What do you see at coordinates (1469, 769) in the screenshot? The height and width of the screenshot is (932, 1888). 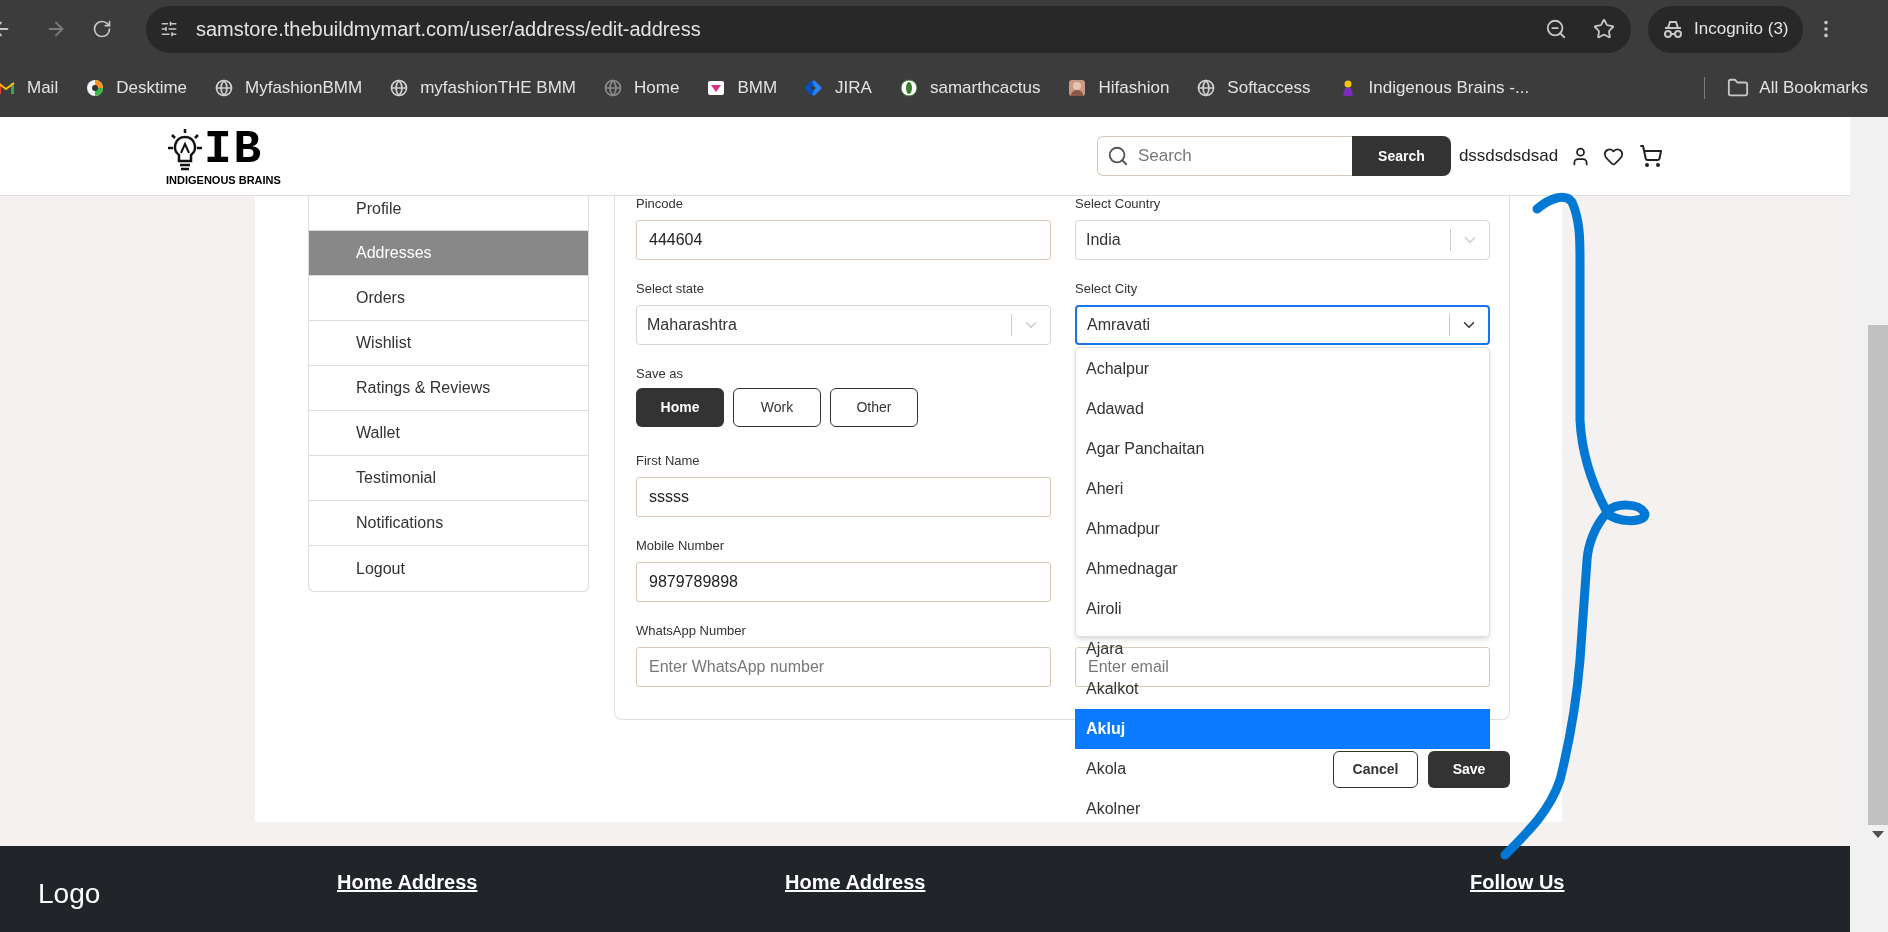 I see `save-button: Save` at bounding box center [1469, 769].